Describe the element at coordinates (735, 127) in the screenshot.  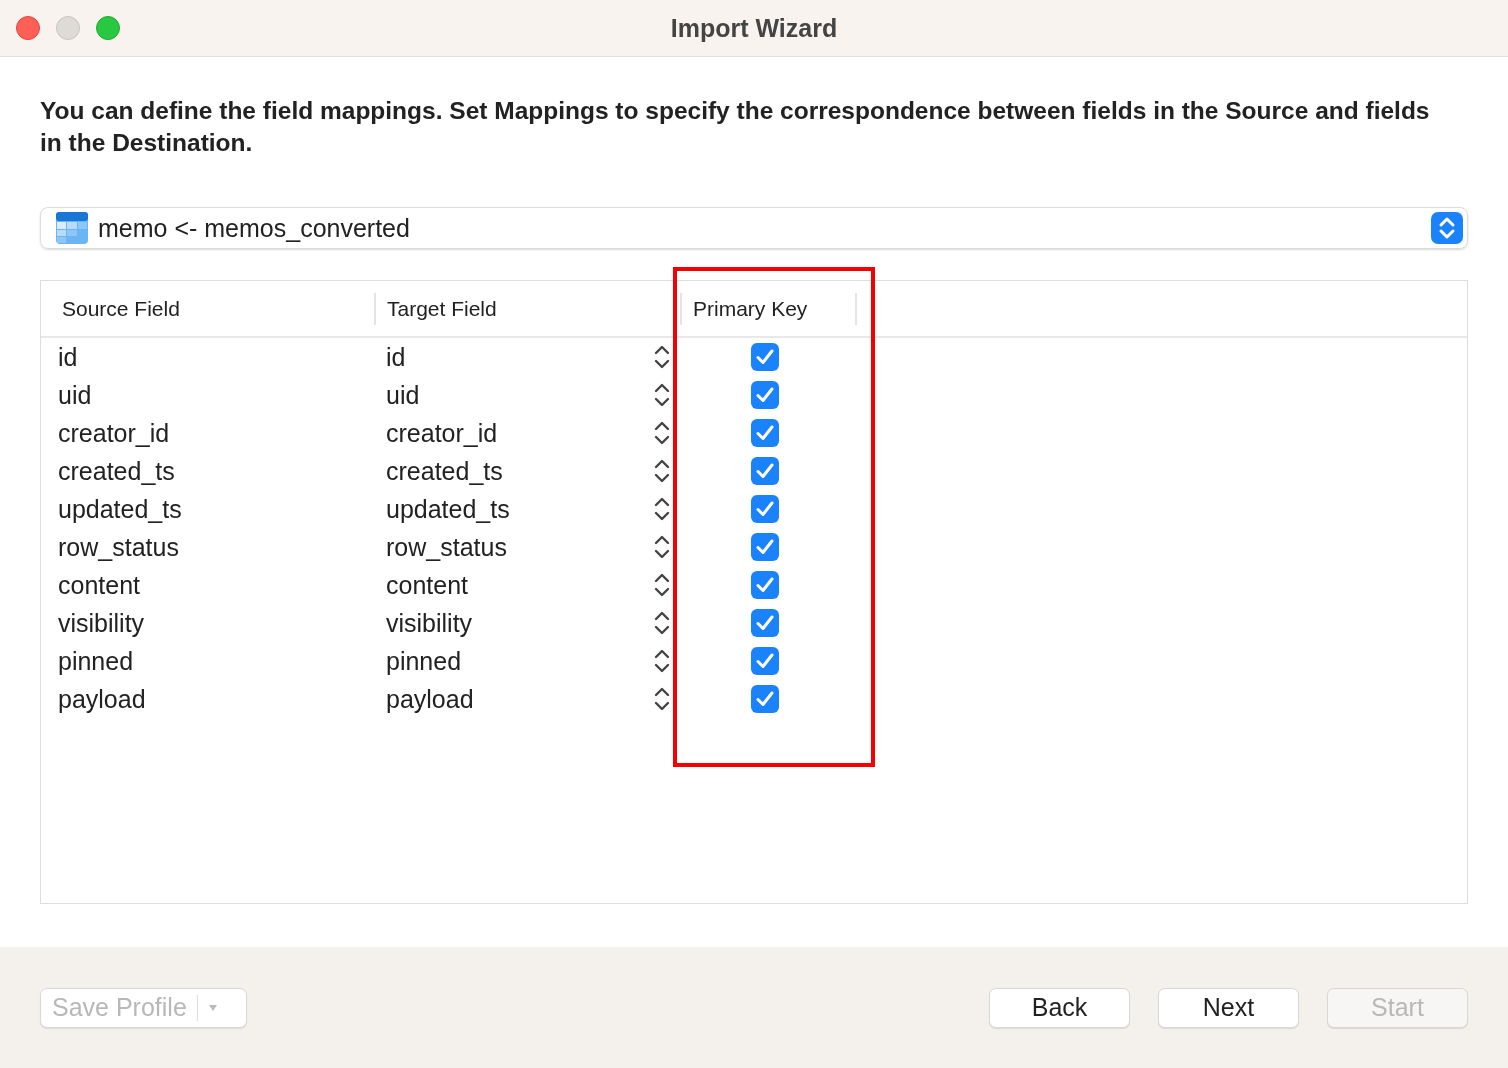
I see `instruction-text: You can define the field mappings. Set Mappings to specify the correspondence between fields in the Source and fields in the Destination.` at that location.